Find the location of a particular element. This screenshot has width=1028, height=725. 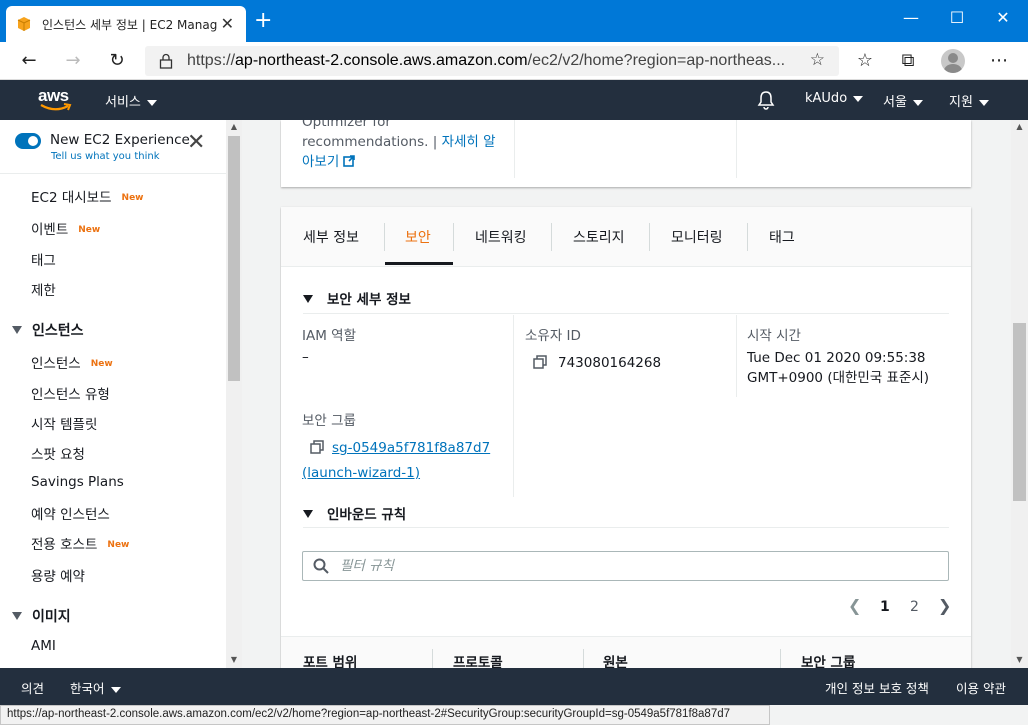

column-port-range: 포트 범위 is located at coordinates (330, 659).